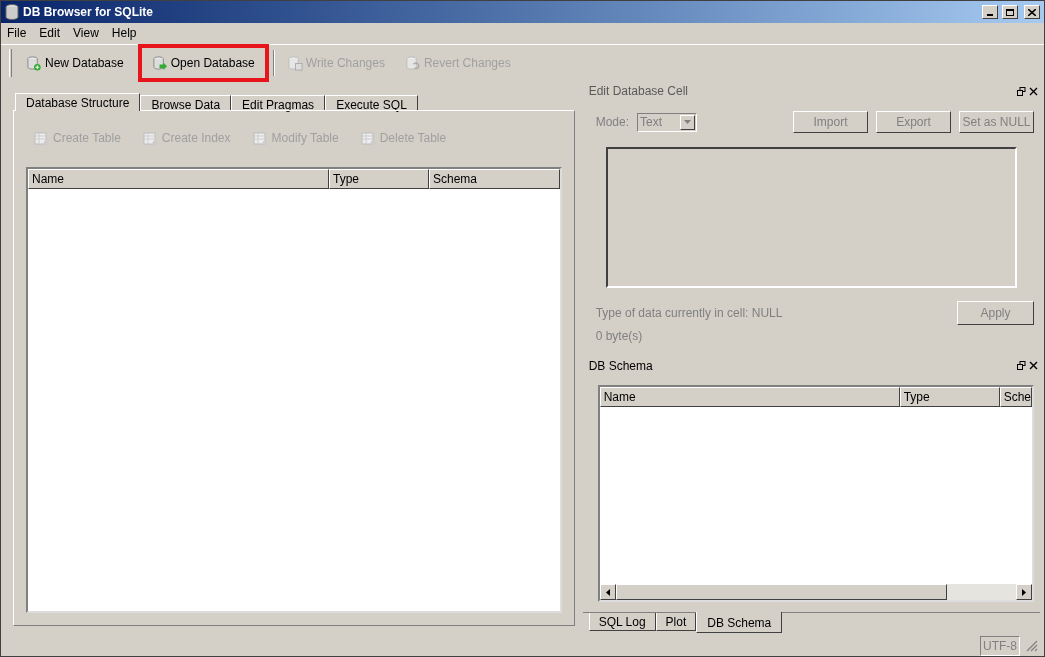  I want to click on menu-item: Help, so click(124, 33).